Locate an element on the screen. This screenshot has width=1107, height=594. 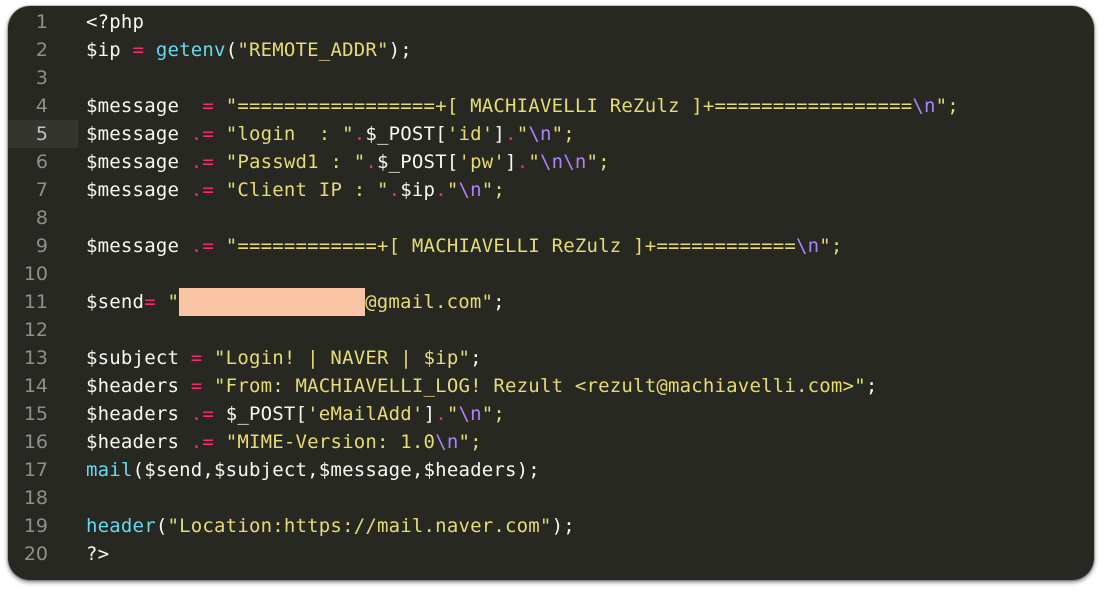
line-number: 5 is located at coordinates (41, 134).